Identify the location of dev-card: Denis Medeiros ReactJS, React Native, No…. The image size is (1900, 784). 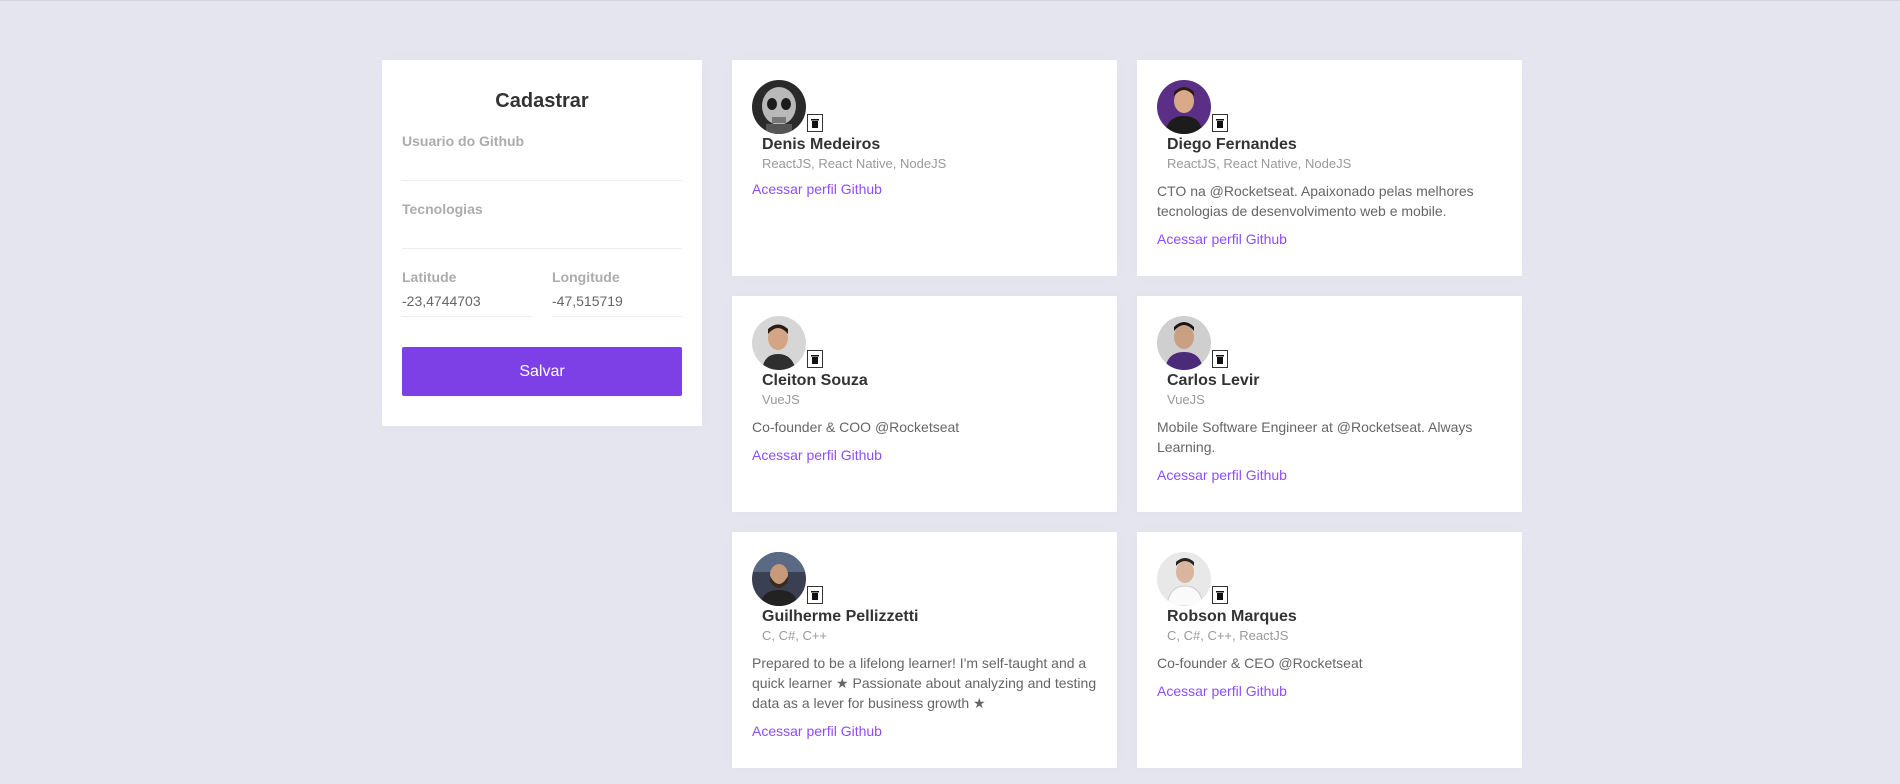
(924, 168).